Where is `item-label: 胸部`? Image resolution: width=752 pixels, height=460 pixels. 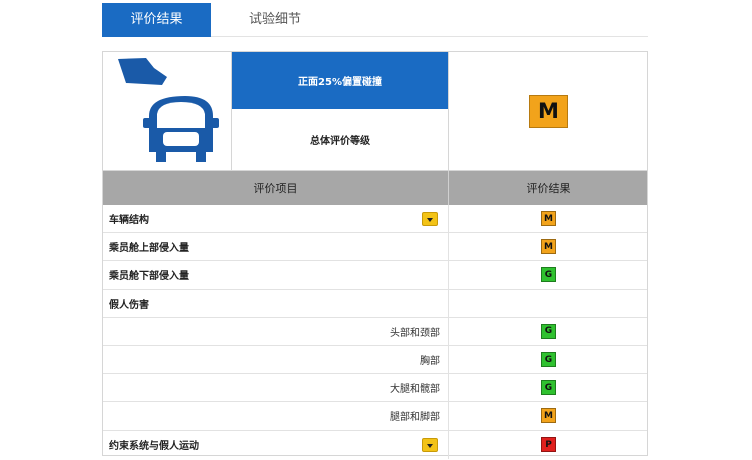
item-label: 胸部 is located at coordinates (430, 362).